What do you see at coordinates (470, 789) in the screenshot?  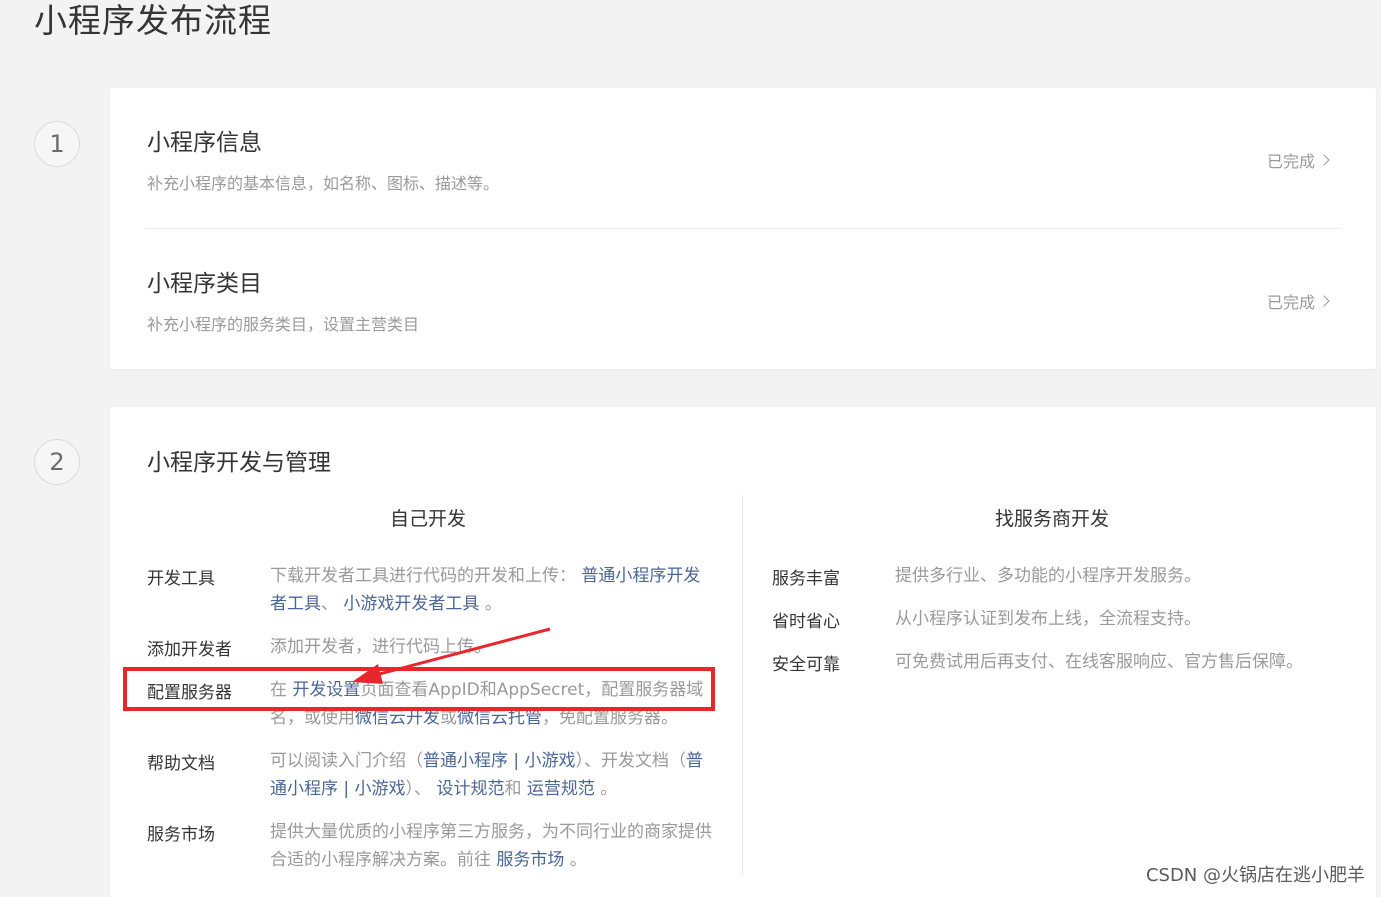 I see `design-spec-link: 设计规范` at bounding box center [470, 789].